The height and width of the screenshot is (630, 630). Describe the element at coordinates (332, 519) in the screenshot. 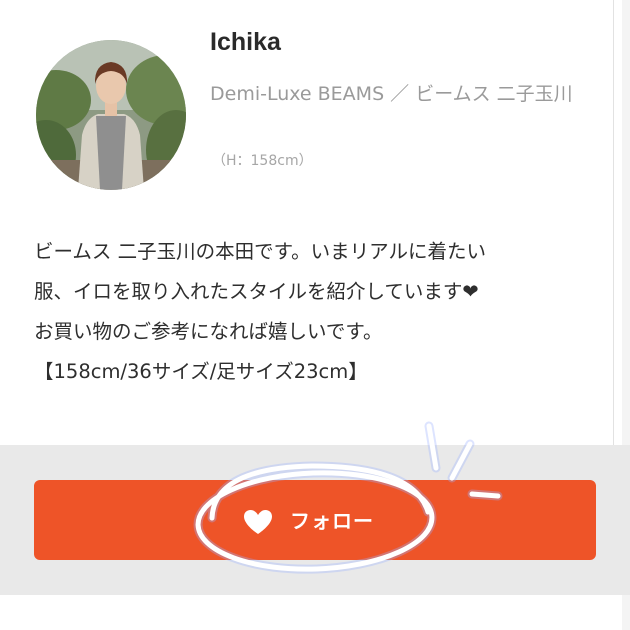

I see `follow-label: フォロー` at that location.